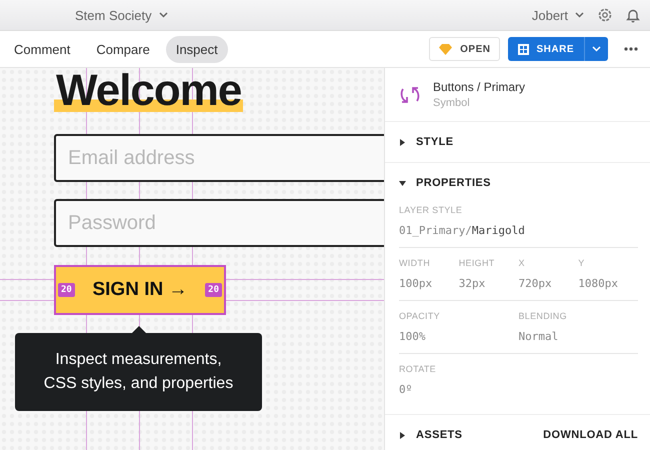 The image size is (650, 450). I want to click on property-value: 0º, so click(406, 389).